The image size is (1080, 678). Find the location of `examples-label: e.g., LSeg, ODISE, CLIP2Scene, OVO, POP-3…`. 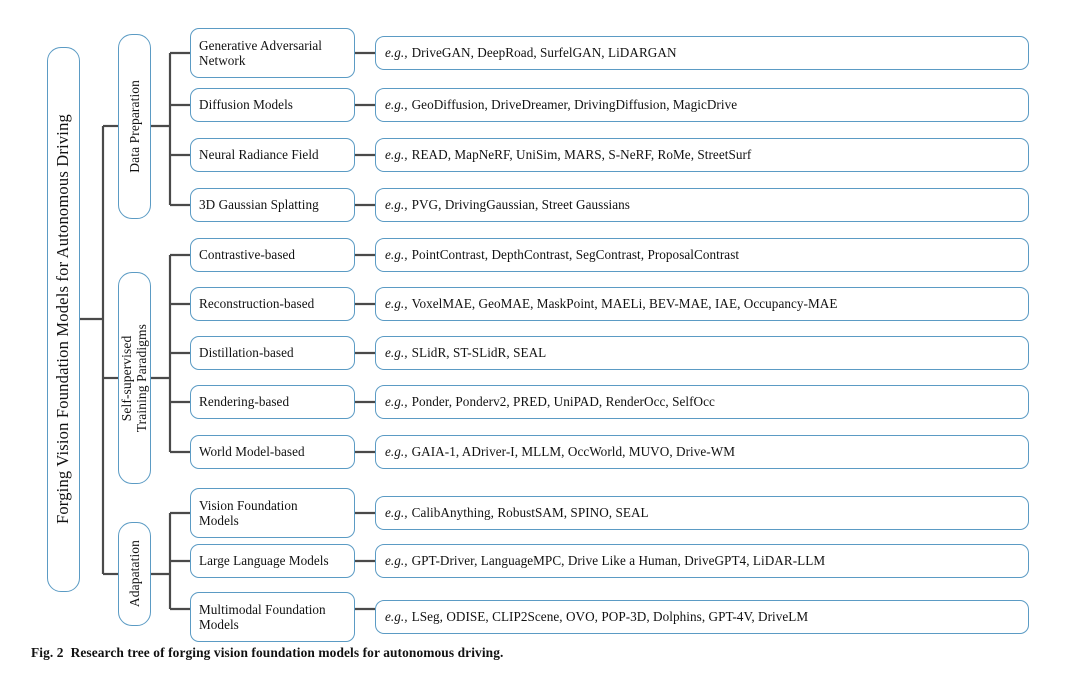

examples-label: e.g., LSeg, ODISE, CLIP2Scene, OVO, POP-3… is located at coordinates (596, 616).